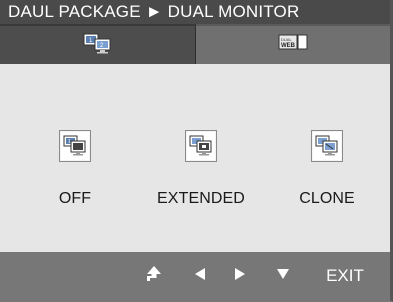  I want to click on option-off: 1 OFF, so click(75, 169).